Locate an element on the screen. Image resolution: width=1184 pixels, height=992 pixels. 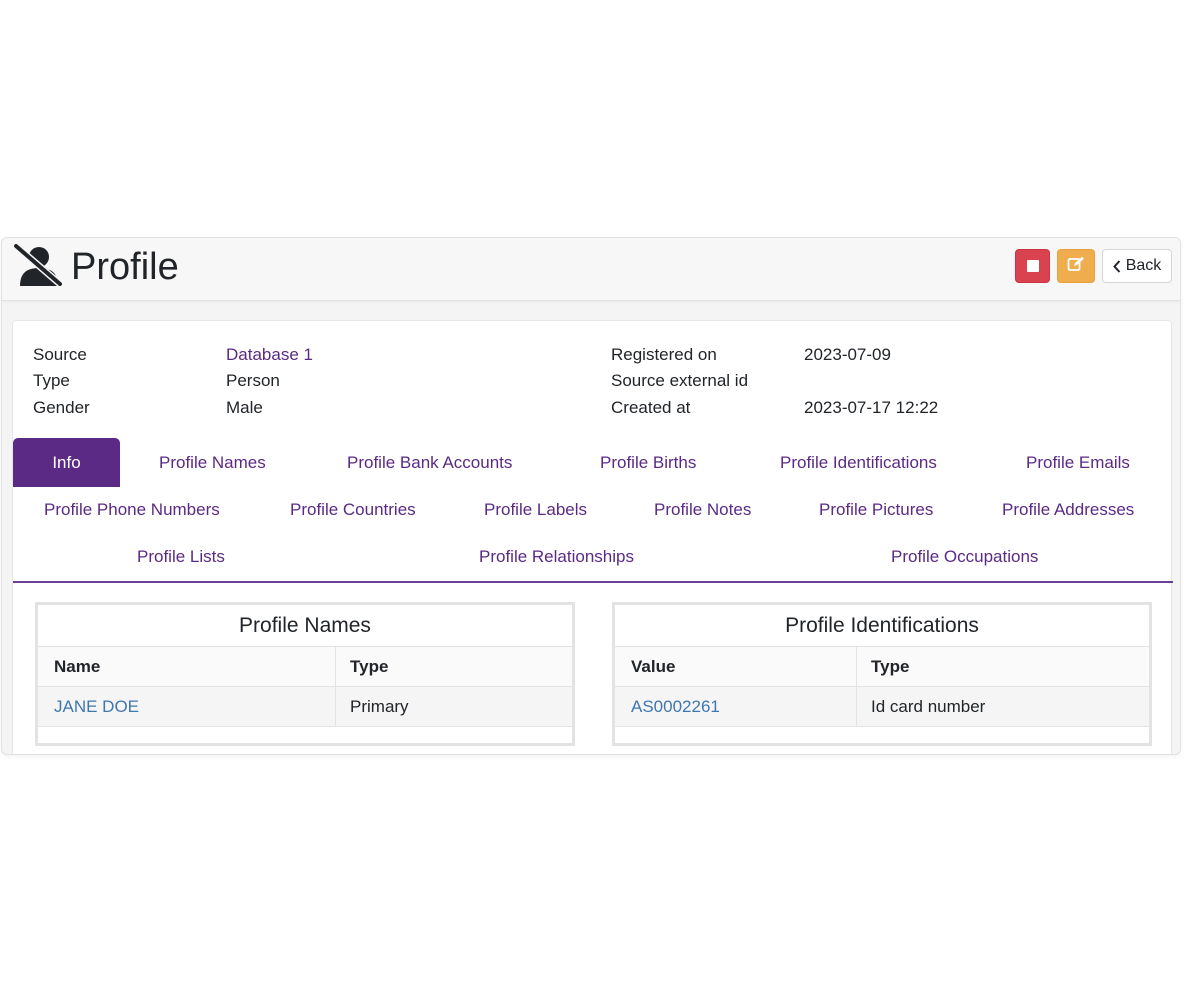
back-label: Back is located at coordinates (1143, 265).